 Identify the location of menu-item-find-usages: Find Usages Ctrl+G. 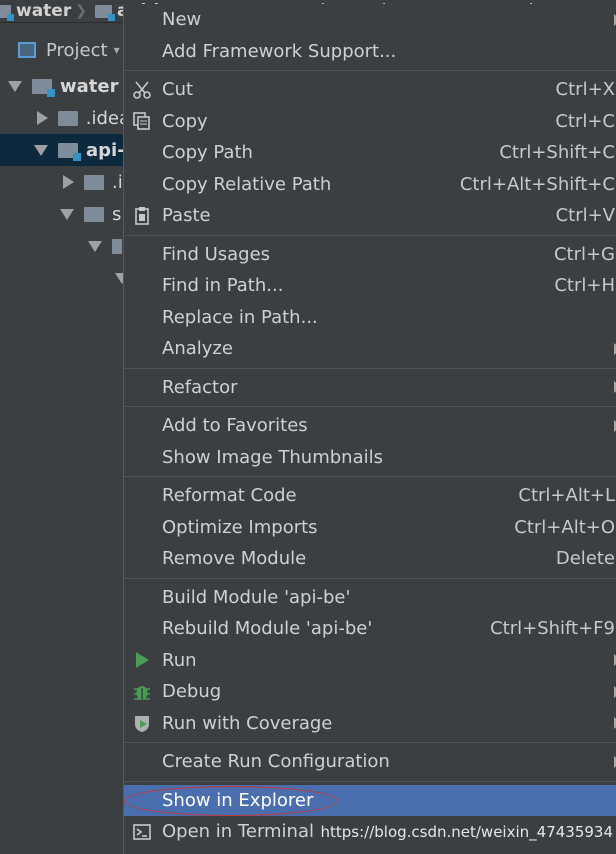
(370, 255).